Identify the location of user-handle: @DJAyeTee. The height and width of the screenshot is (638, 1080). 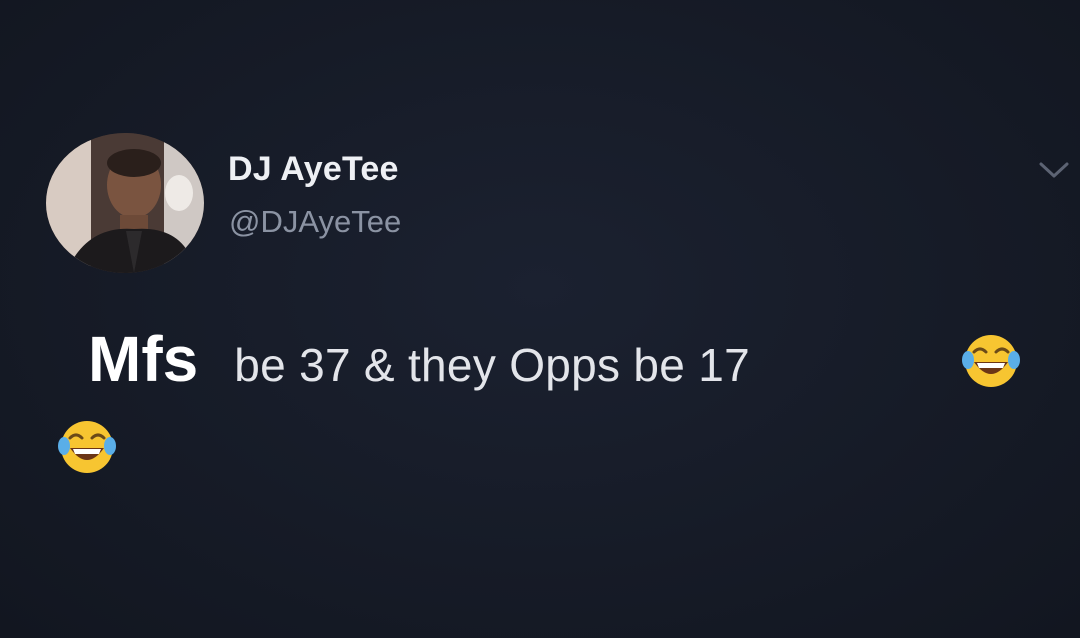
(315, 222).